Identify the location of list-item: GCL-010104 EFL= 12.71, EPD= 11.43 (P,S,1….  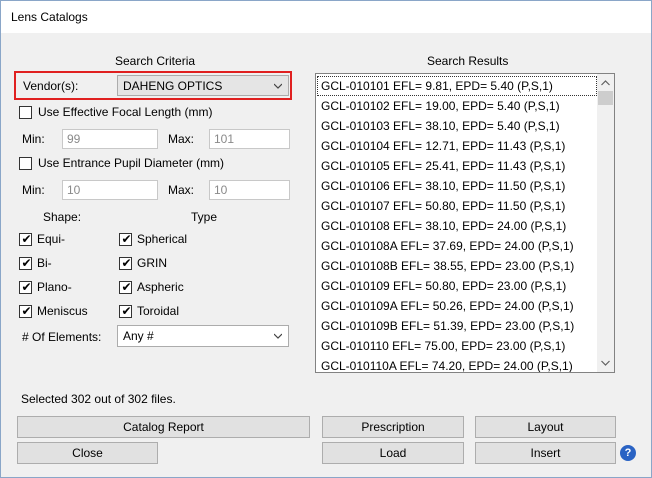
(443, 146).